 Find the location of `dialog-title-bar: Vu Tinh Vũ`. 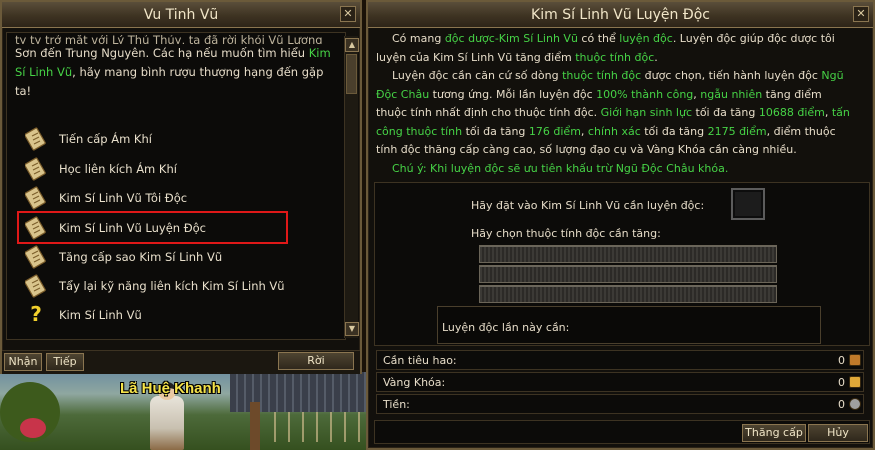

dialog-title-bar: Vu Tinh Vũ is located at coordinates (181, 15).